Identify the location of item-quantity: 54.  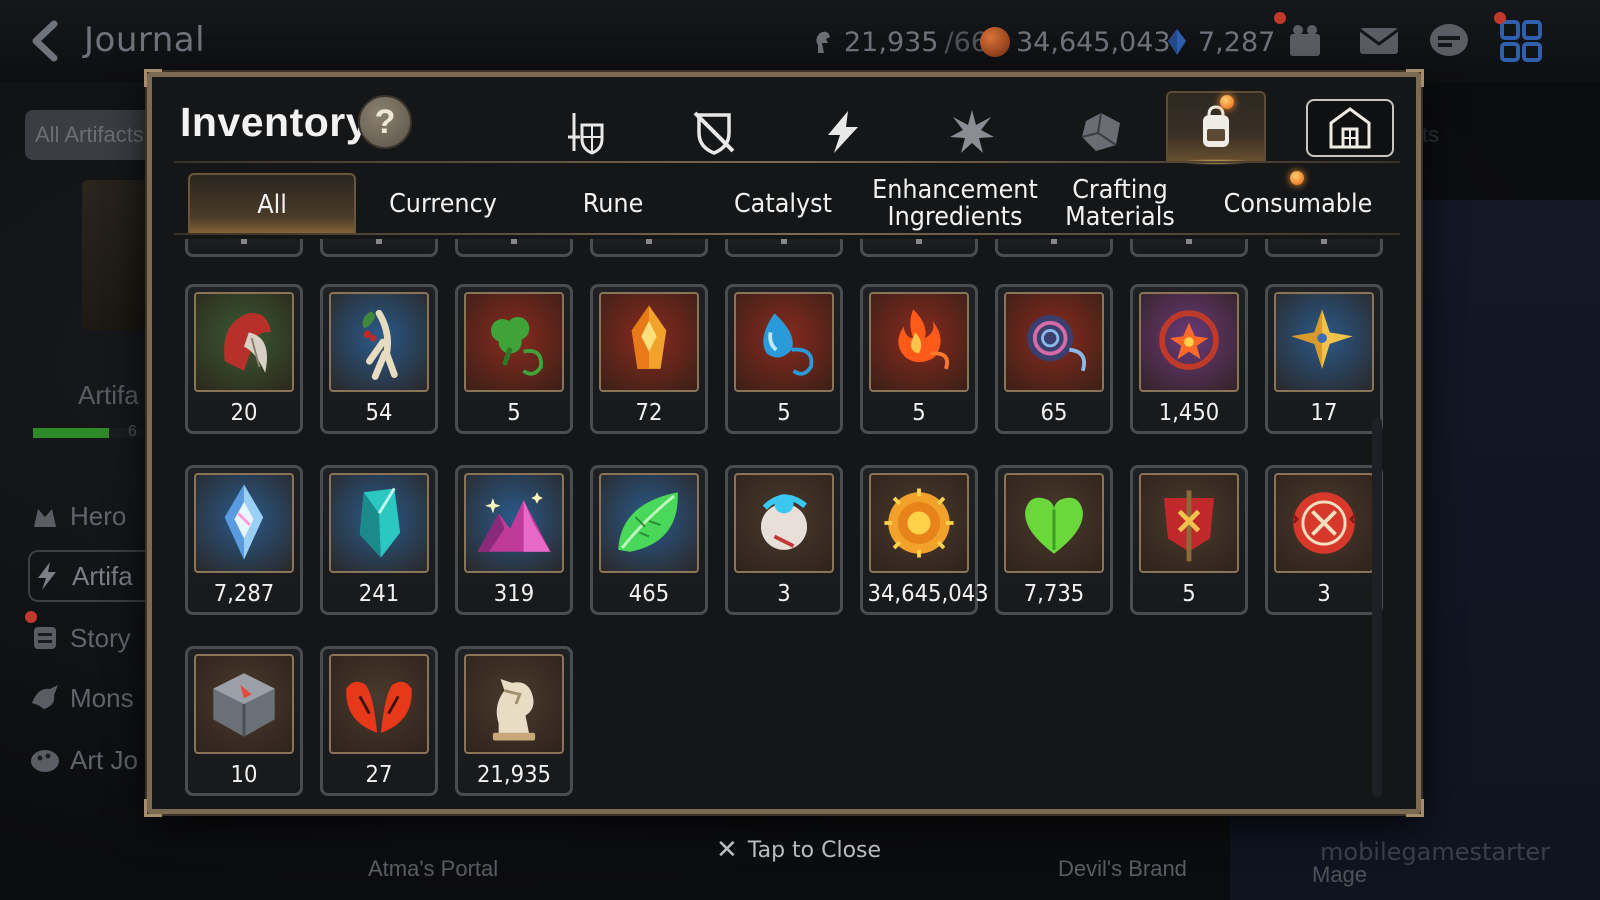
(379, 413).